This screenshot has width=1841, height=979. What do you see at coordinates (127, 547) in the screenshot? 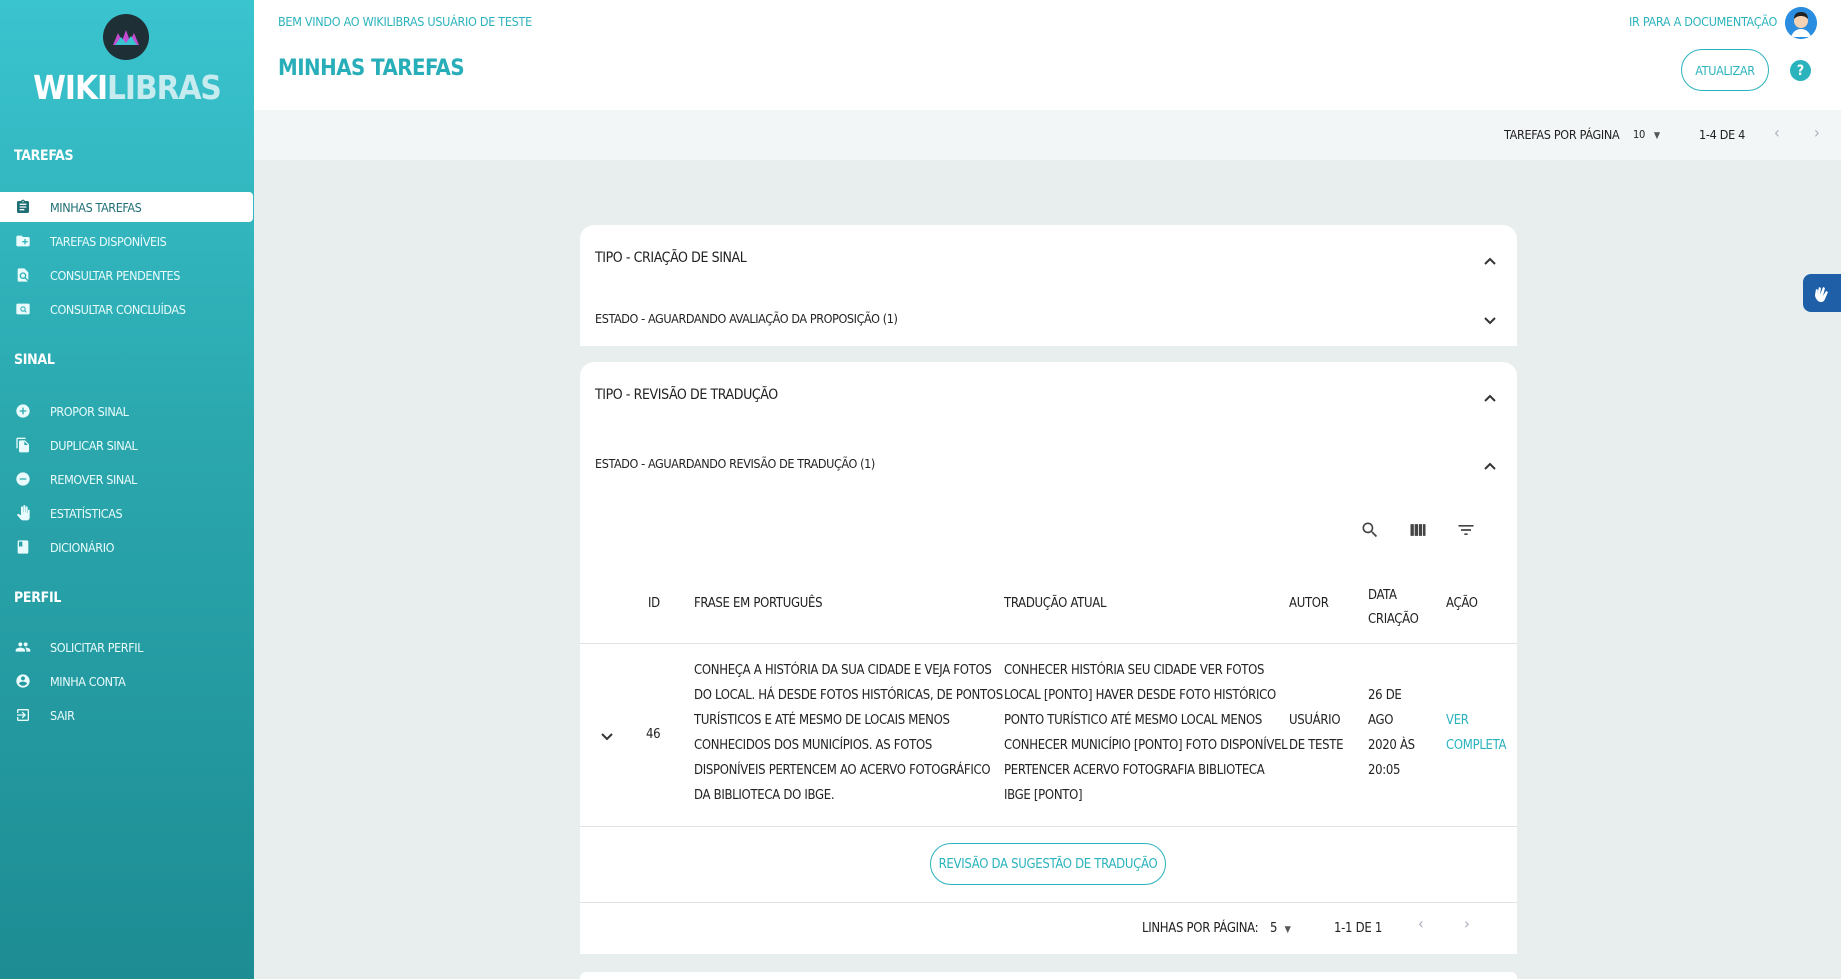
I see `sidebar-item-dicionario: Dicionário` at bounding box center [127, 547].